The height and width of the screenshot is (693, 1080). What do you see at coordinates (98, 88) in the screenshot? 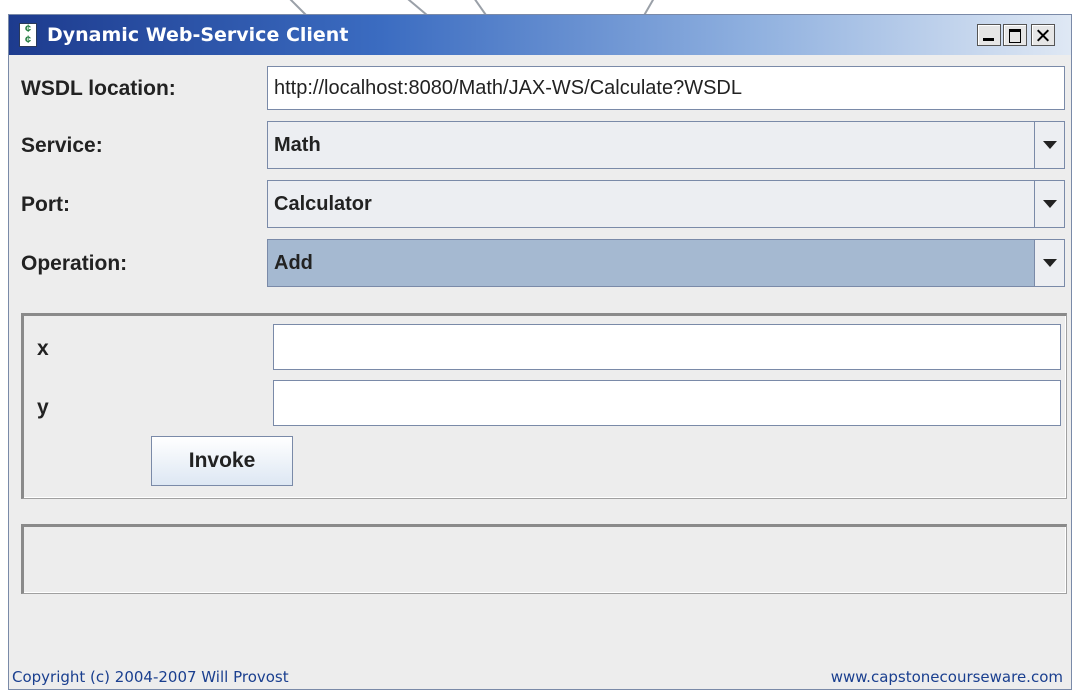
I see `wsdl-location-label: WSDL location:` at bounding box center [98, 88].